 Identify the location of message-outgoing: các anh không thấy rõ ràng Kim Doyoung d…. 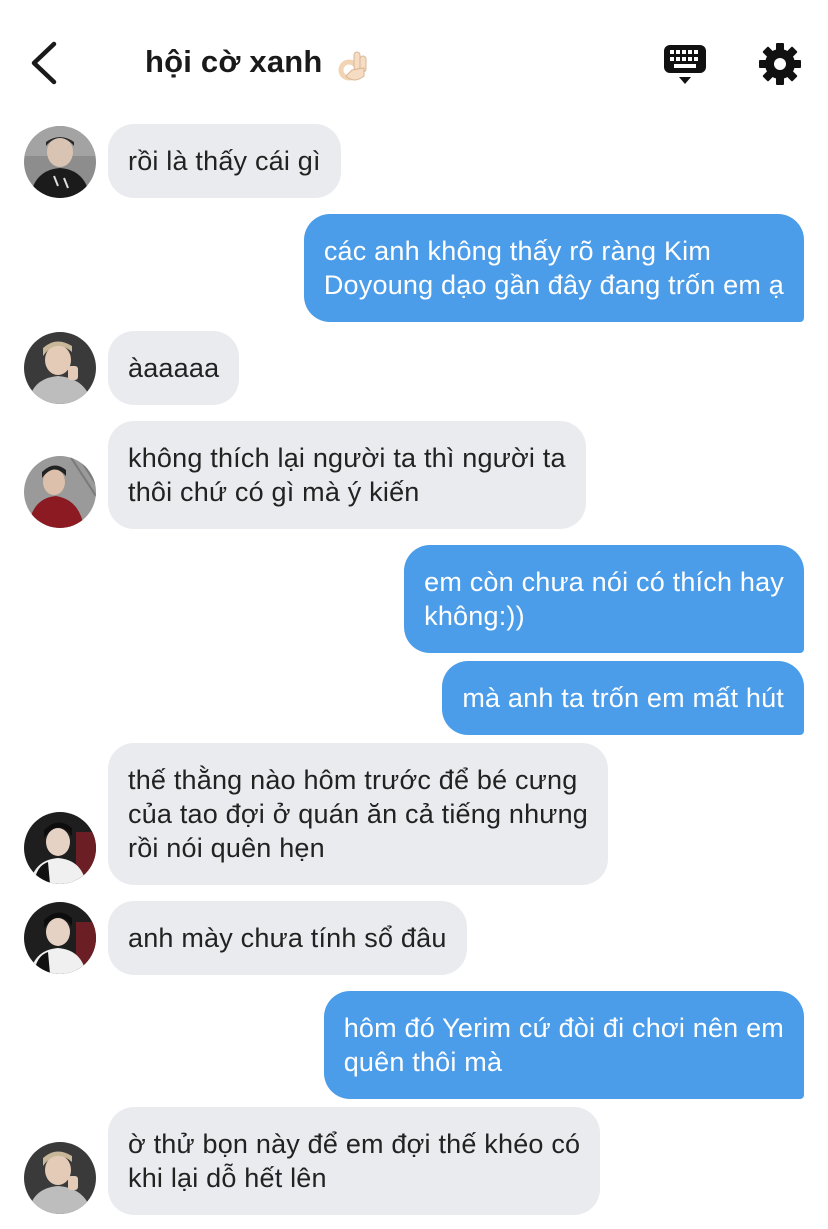
(553, 268).